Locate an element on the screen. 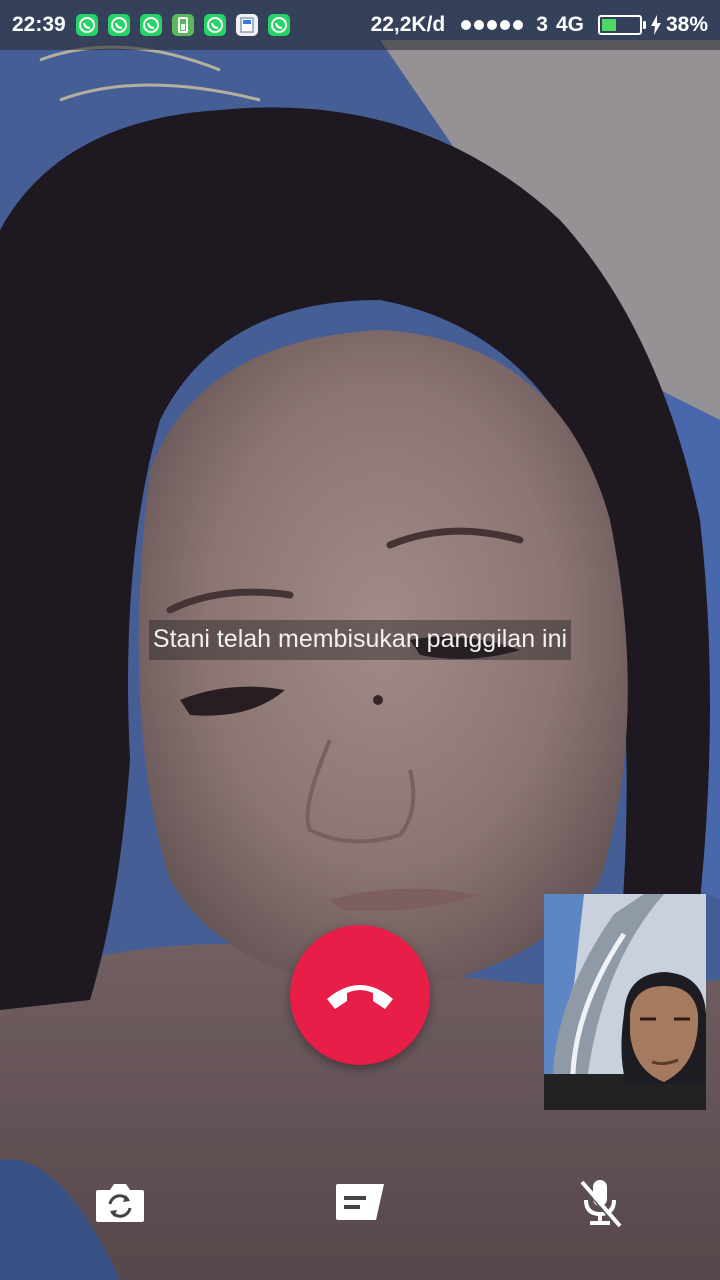  charging-icon is located at coordinates (656, 25).